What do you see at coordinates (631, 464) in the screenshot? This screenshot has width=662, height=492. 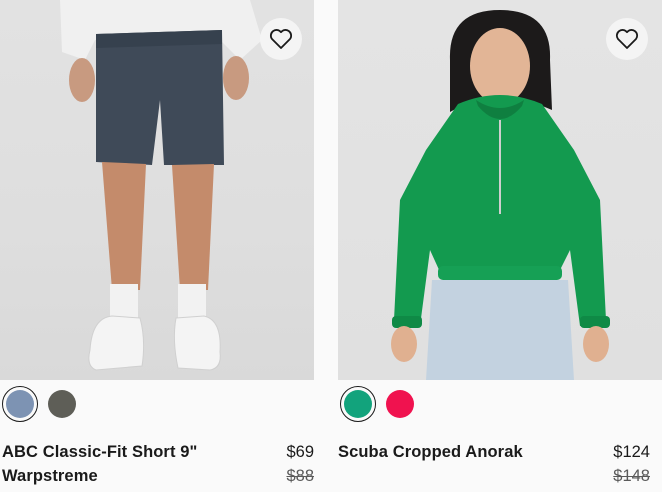 I see `price-block: $124 $148` at bounding box center [631, 464].